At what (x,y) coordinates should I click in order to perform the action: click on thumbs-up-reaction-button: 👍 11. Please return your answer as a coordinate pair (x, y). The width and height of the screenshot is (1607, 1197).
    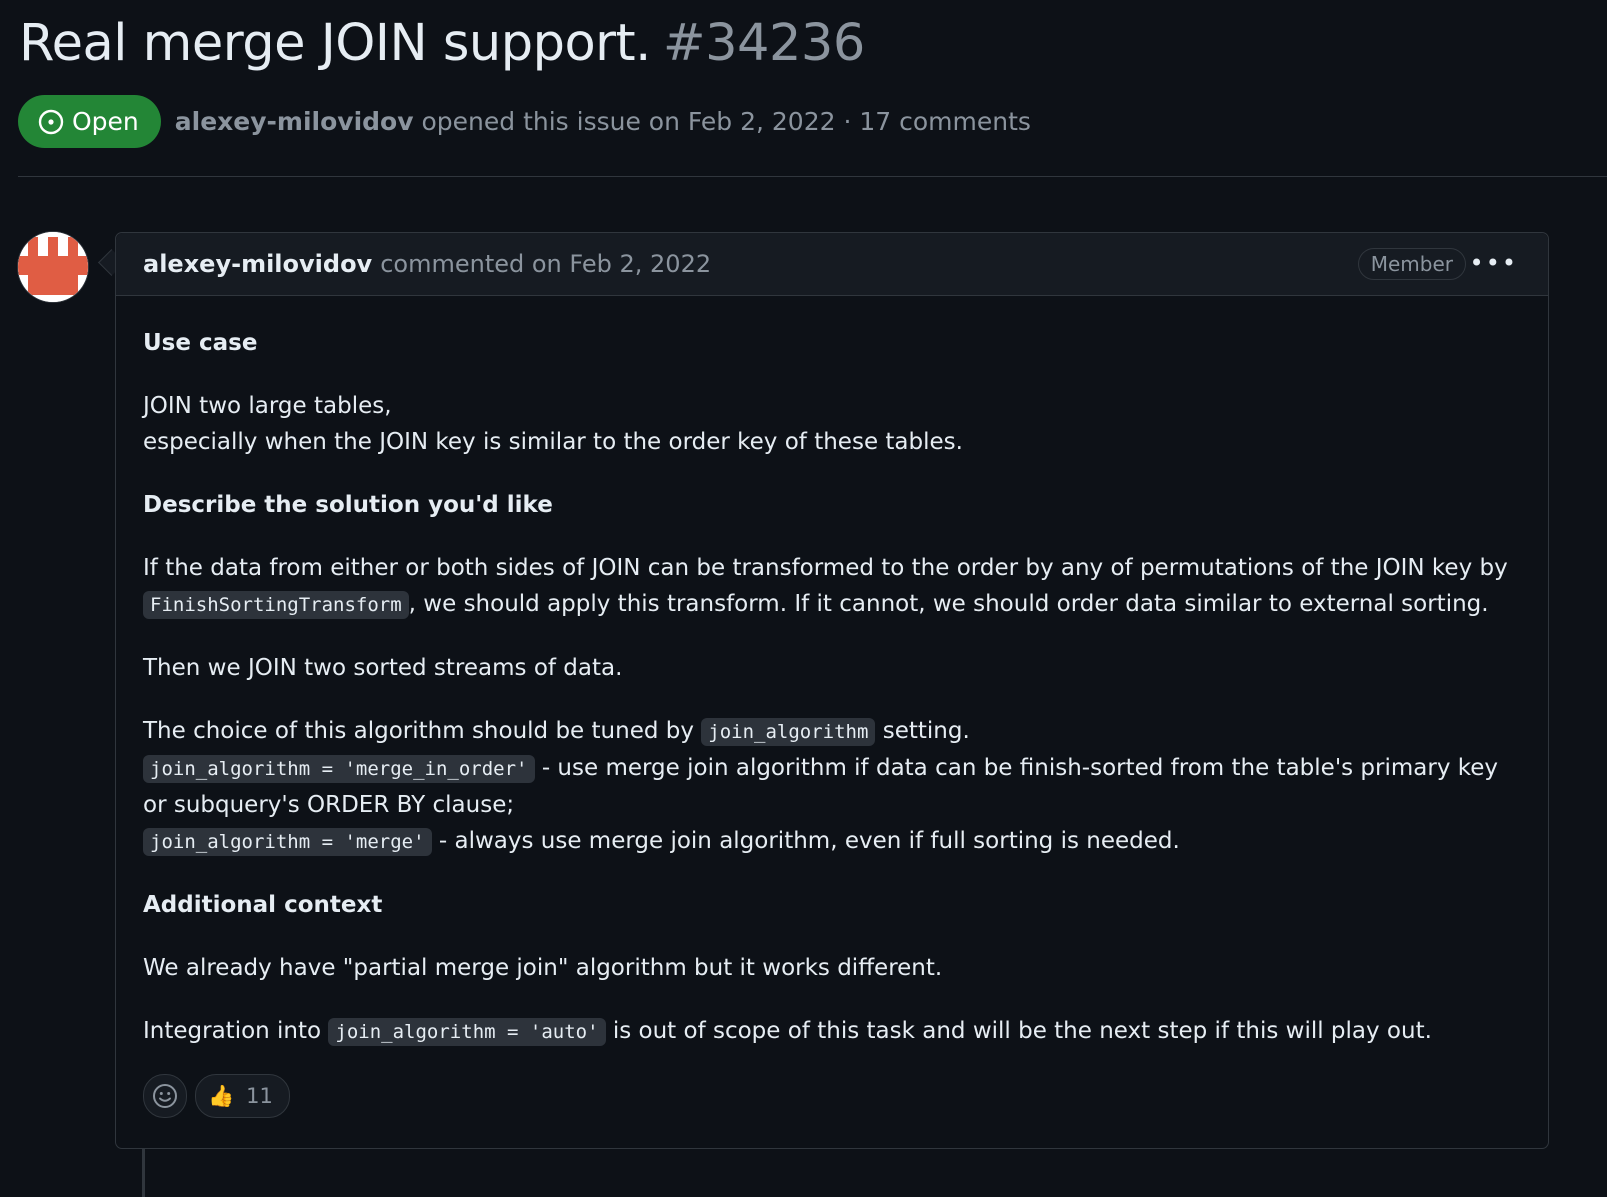
    Looking at the image, I should click on (242, 1096).